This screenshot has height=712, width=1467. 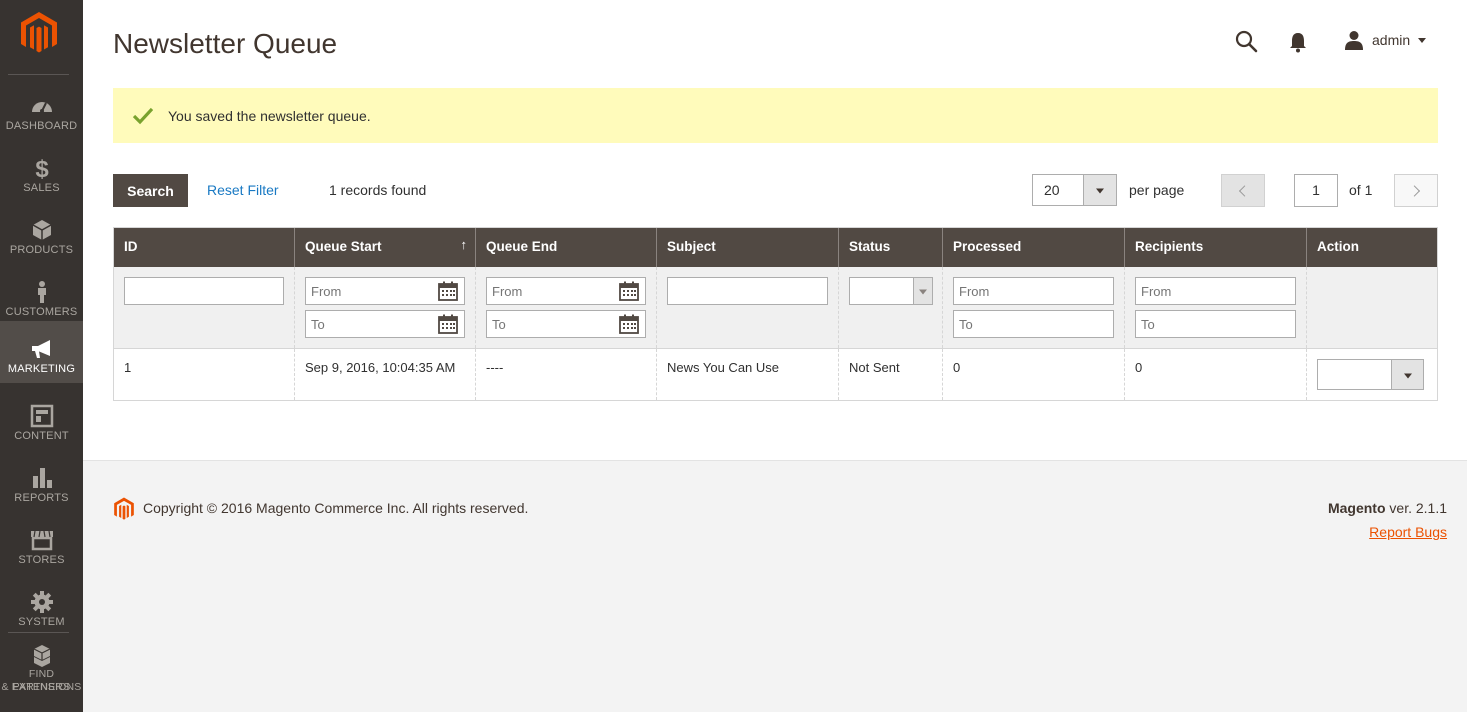 I want to click on chevron-left-icon, so click(x=1244, y=190).